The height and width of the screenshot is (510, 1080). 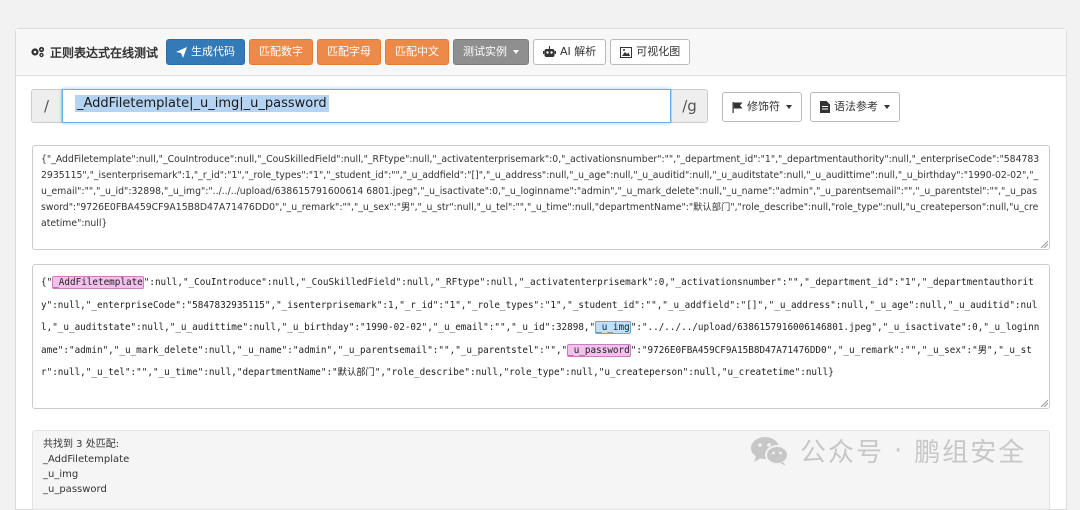 I want to click on generate-code-label: 生成代码, so click(x=213, y=51).